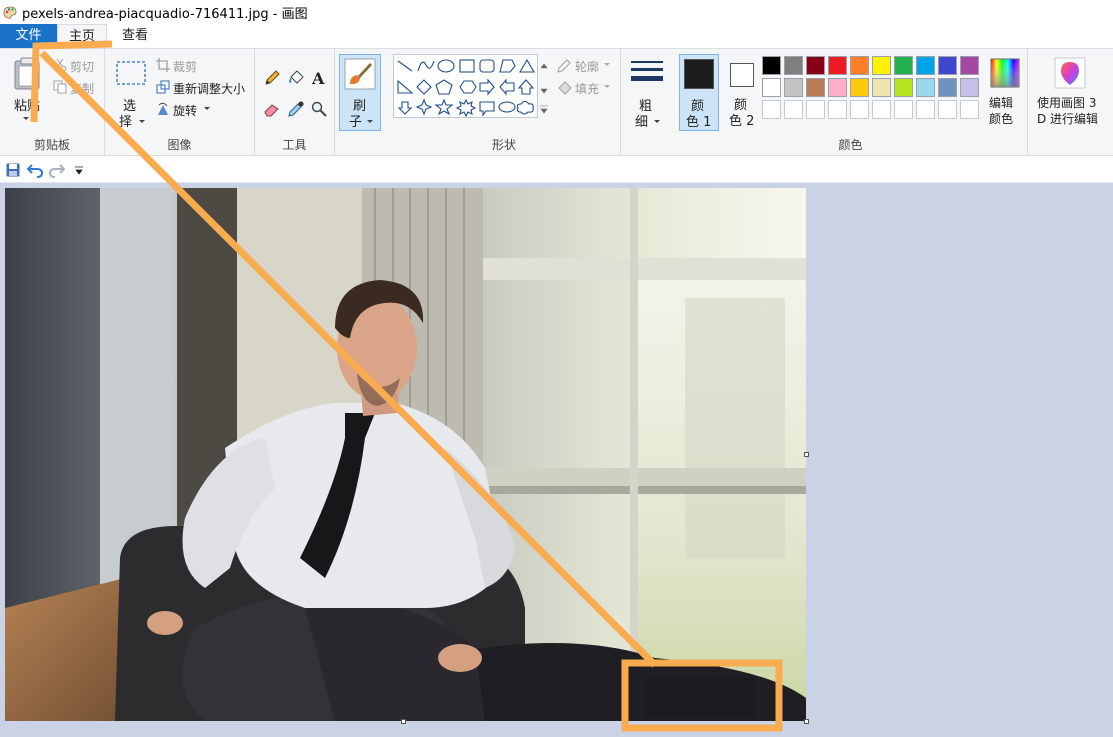  I want to click on outline-button: 轮廓, so click(587, 66).